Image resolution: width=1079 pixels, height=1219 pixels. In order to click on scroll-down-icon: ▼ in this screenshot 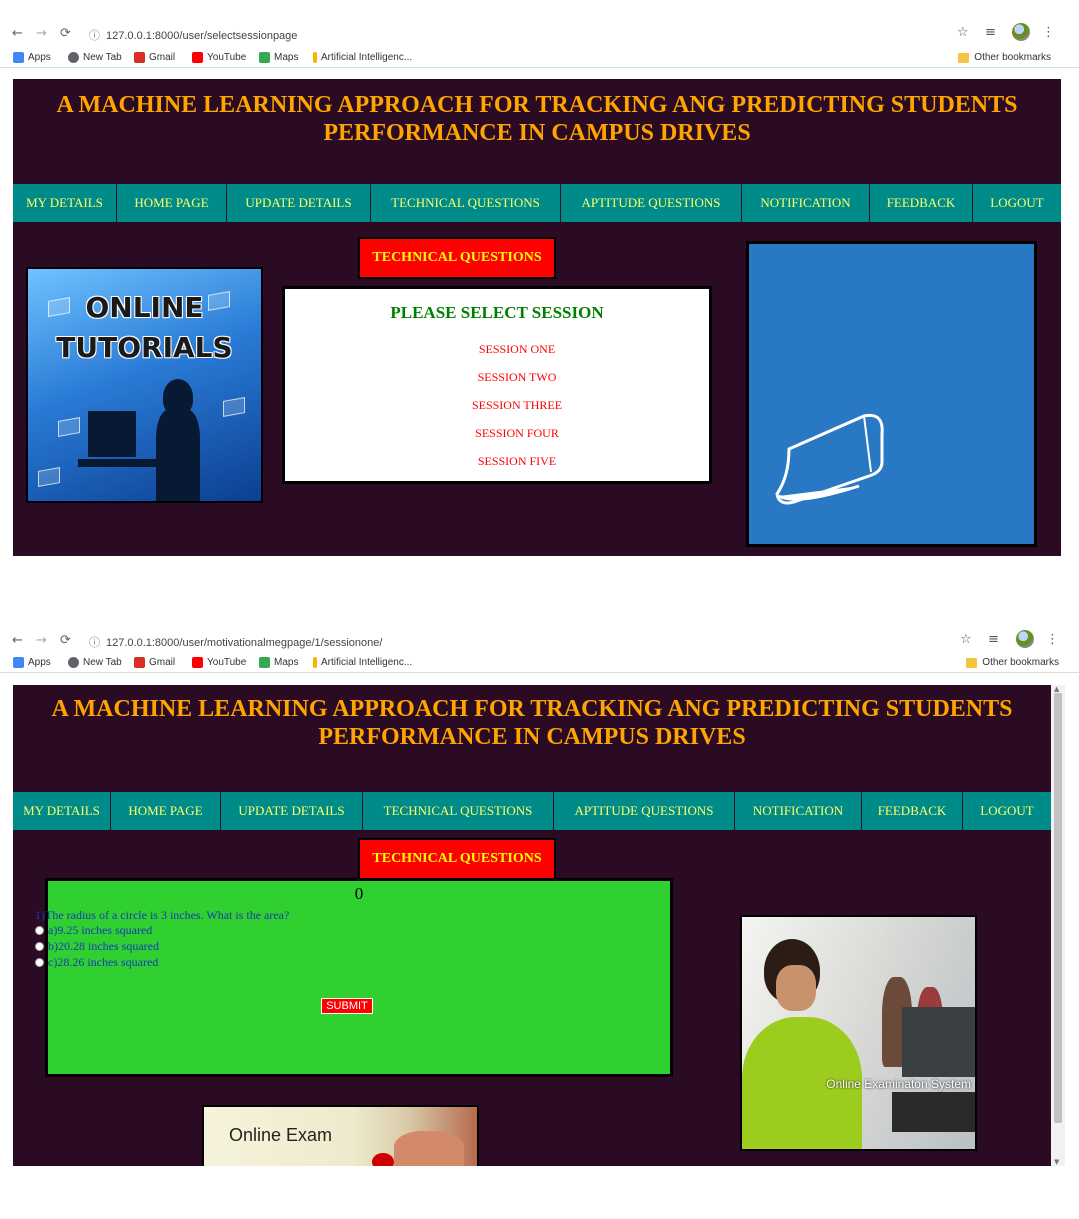, I will do `click(1056, 1162)`.